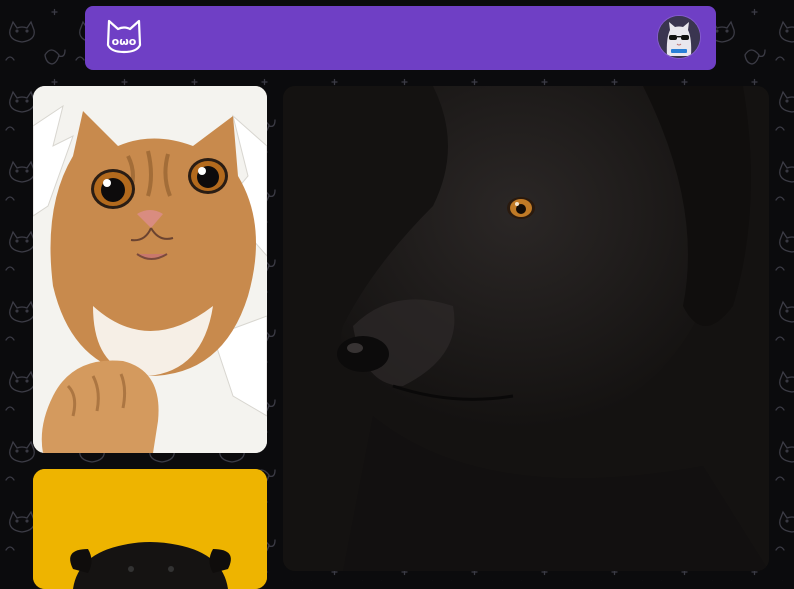  What do you see at coordinates (124, 41) in the screenshot?
I see `svg-text: oωo` at bounding box center [124, 41].